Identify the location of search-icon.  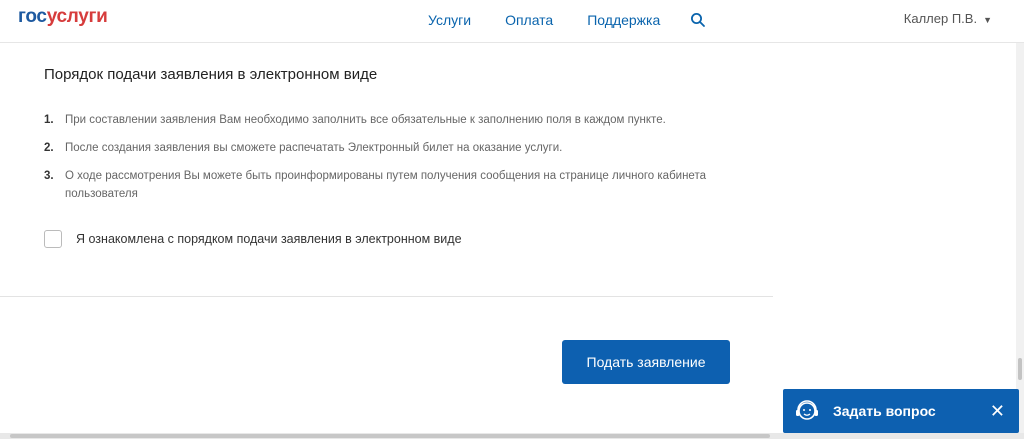
(698, 20).